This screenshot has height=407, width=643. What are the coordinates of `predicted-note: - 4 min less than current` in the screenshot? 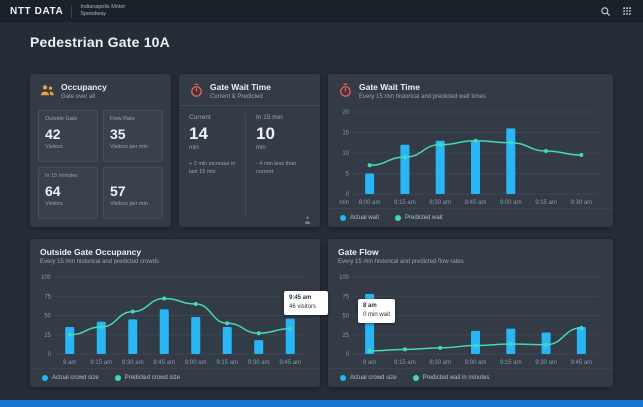 It's located at (276, 168).